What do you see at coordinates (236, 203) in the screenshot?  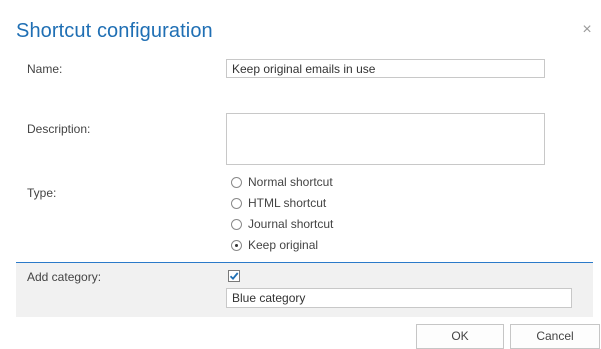 I see `radio-html-shortcut` at bounding box center [236, 203].